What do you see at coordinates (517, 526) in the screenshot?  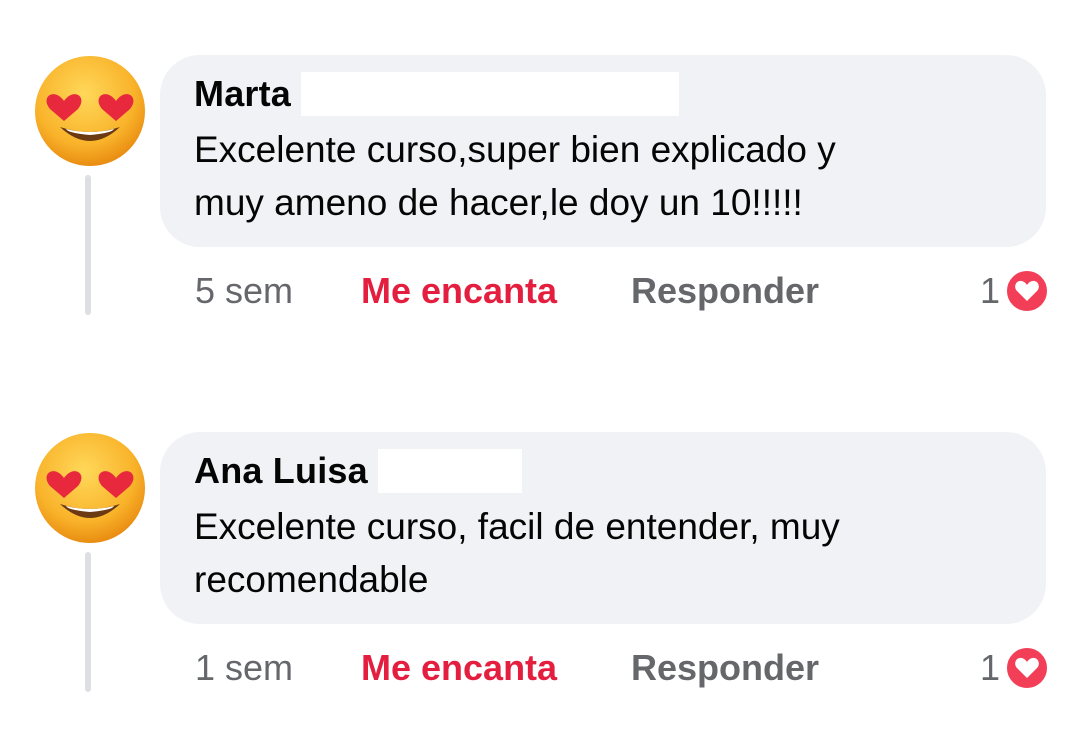 I see `comment-text-line: Excelente curso, facil de entender, muy` at bounding box center [517, 526].